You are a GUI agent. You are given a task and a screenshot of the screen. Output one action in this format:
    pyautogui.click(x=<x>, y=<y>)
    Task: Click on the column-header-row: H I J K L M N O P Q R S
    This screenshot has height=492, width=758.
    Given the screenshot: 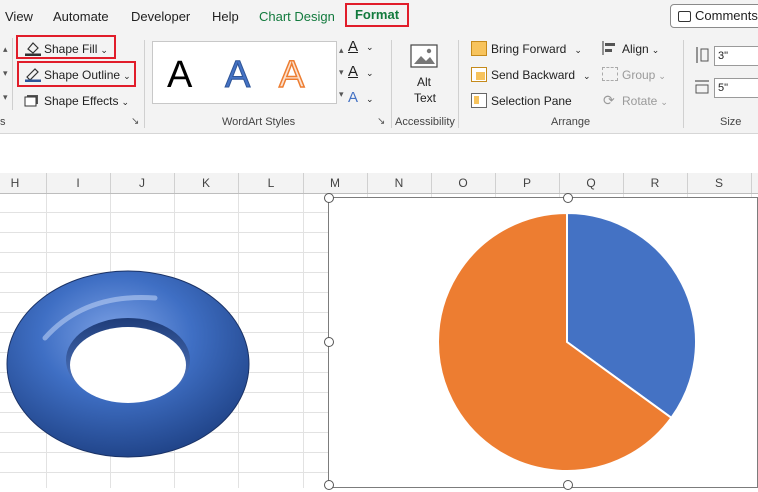 What is the action you would take?
    pyautogui.click(x=379, y=183)
    